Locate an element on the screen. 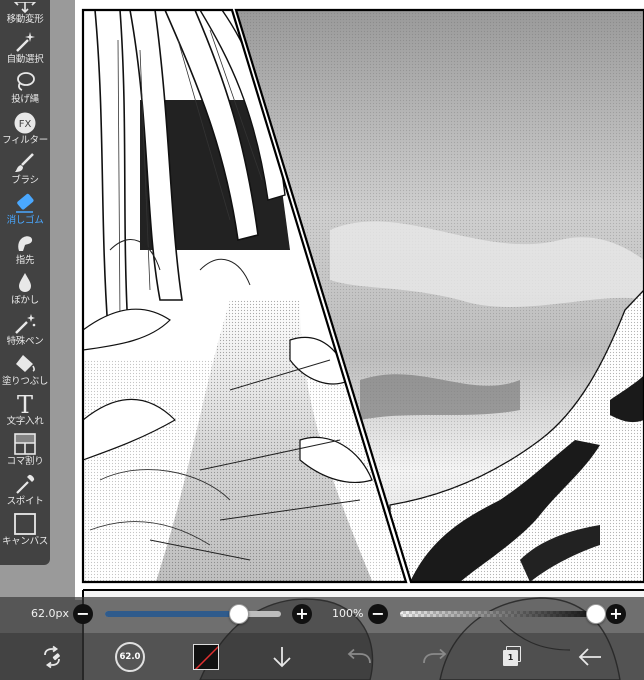 Image resolution: width=644 pixels, height=680 pixels. tool-frame: コマ割り is located at coordinates (25, 450).